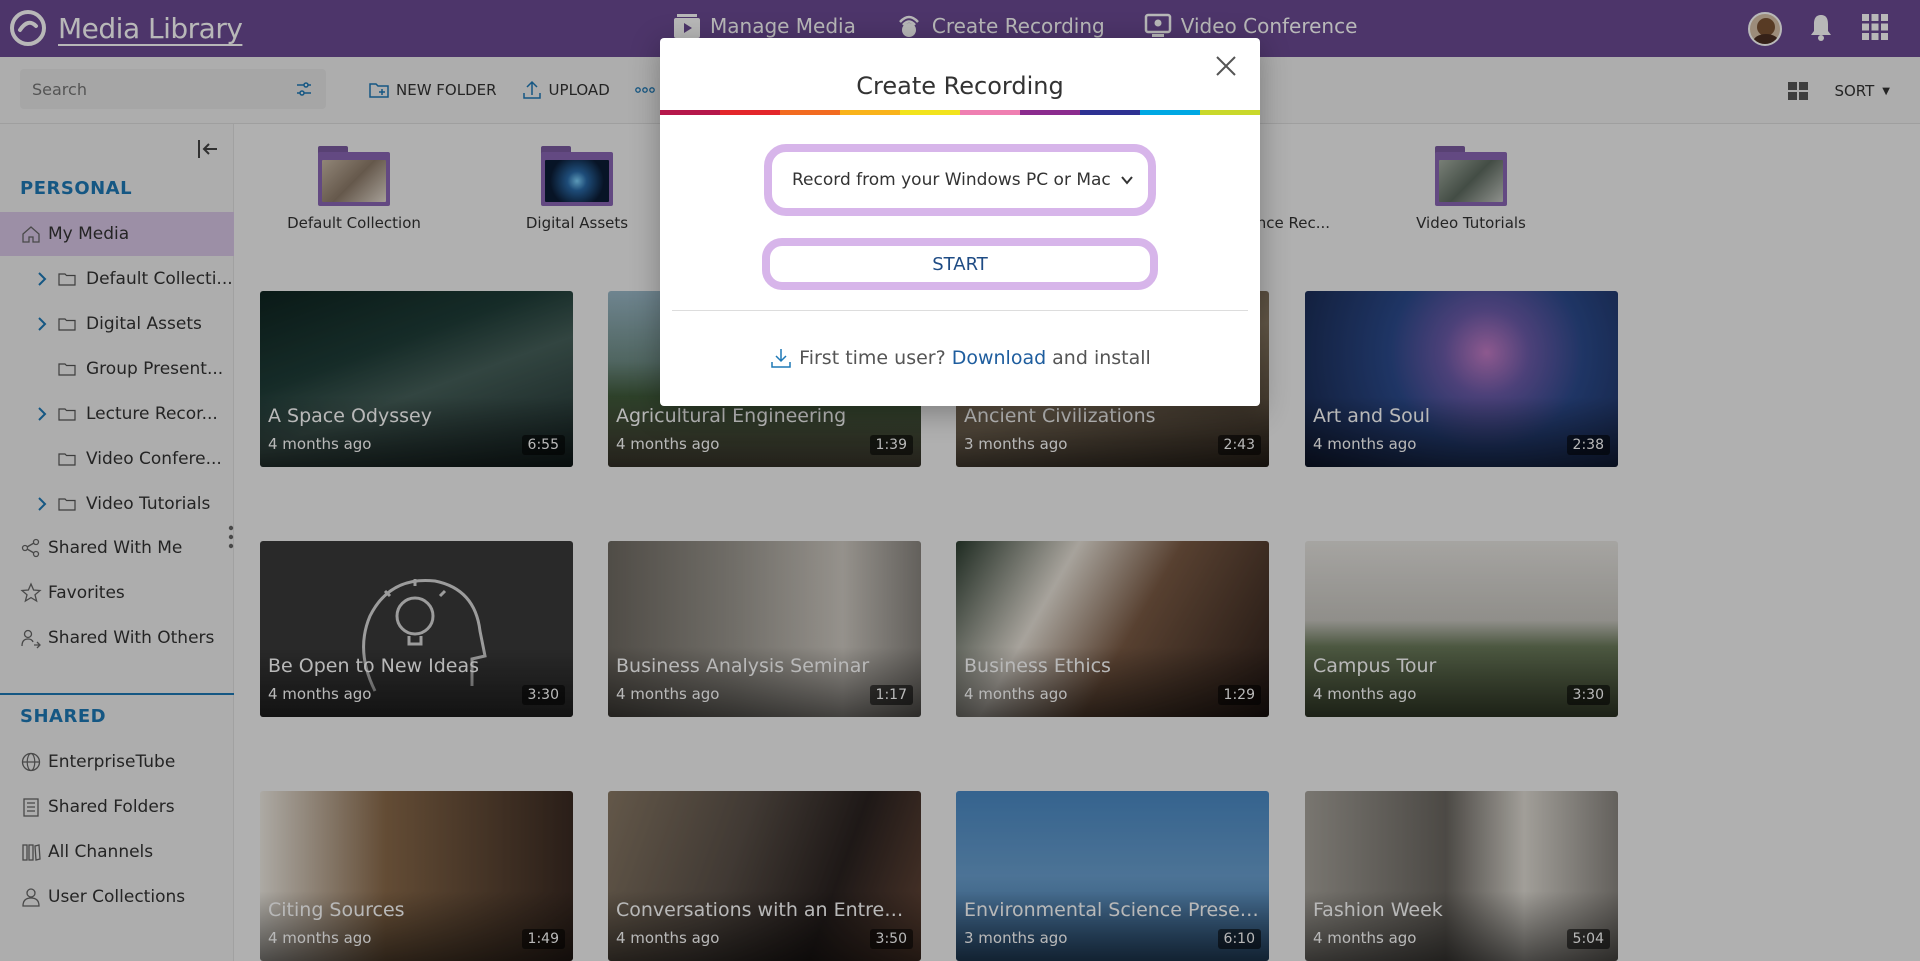  Describe the element at coordinates (960, 264) in the screenshot. I see `start-button: START` at that location.